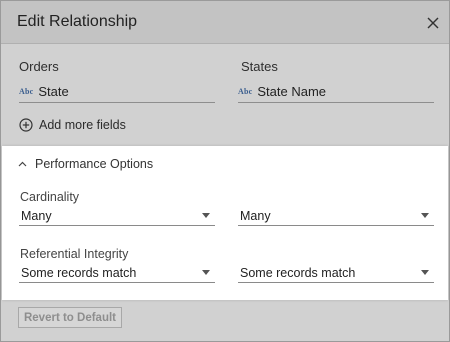 Image resolution: width=450 pixels, height=342 pixels. Describe the element at coordinates (77, 21) in the screenshot. I see `dialog-title: Edit Relationship` at that location.